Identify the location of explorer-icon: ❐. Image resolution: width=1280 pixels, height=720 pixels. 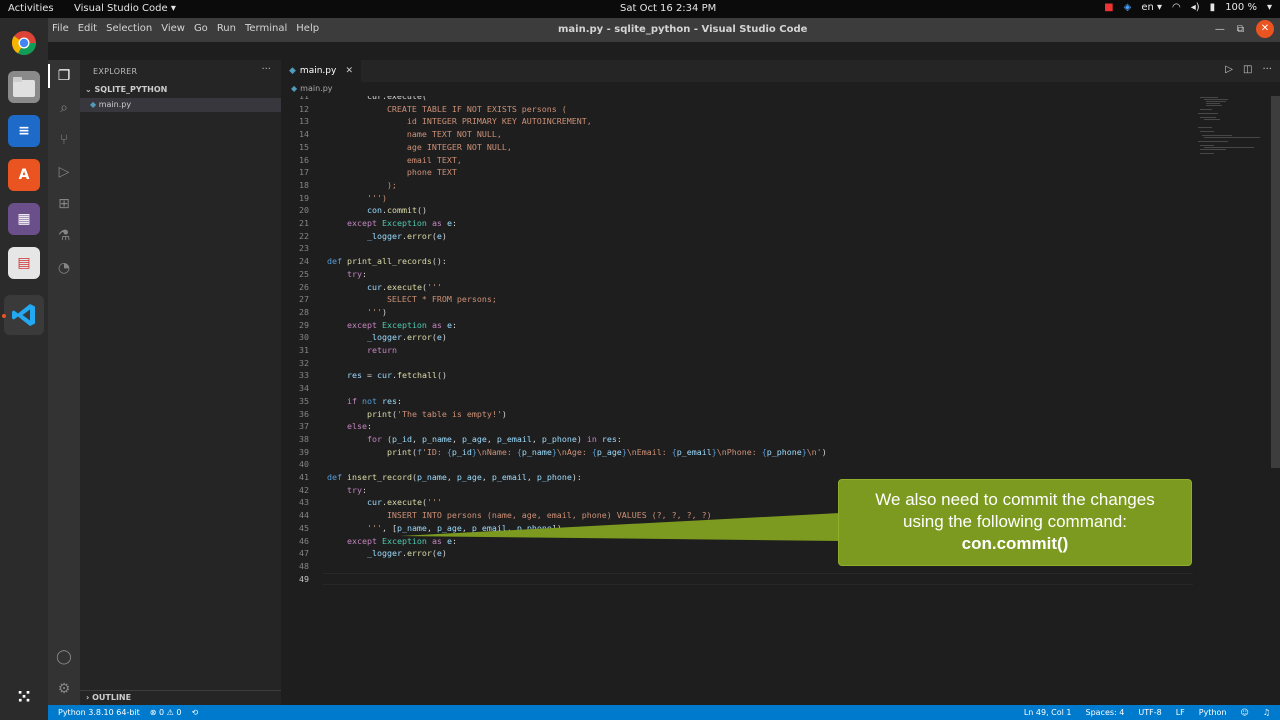
(64, 76).